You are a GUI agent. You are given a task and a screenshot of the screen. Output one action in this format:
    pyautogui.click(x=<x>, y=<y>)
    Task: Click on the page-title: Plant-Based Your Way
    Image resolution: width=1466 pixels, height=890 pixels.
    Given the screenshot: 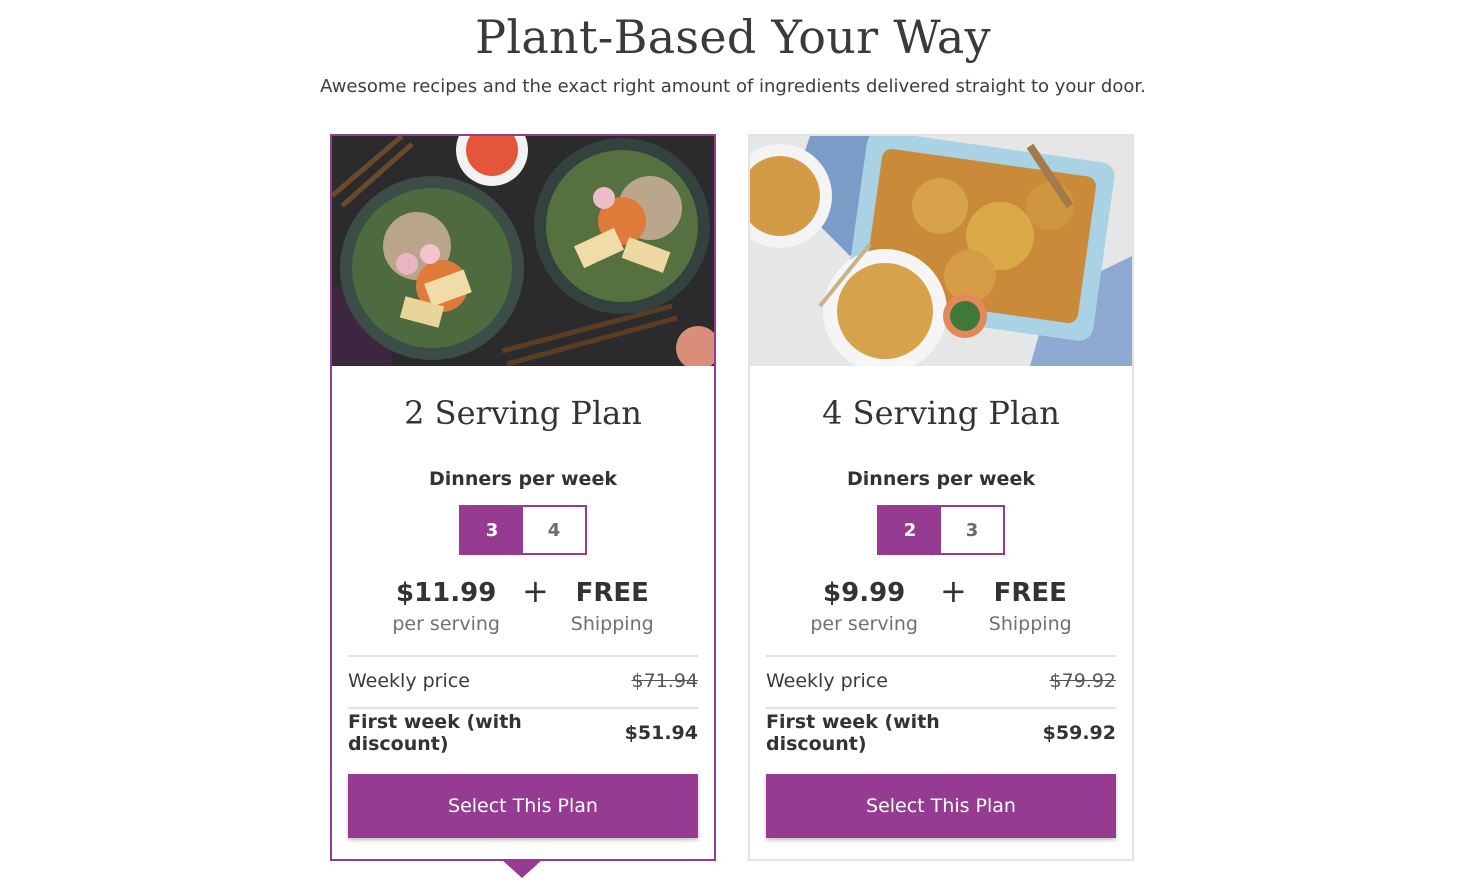 What is the action you would take?
    pyautogui.click(x=733, y=37)
    